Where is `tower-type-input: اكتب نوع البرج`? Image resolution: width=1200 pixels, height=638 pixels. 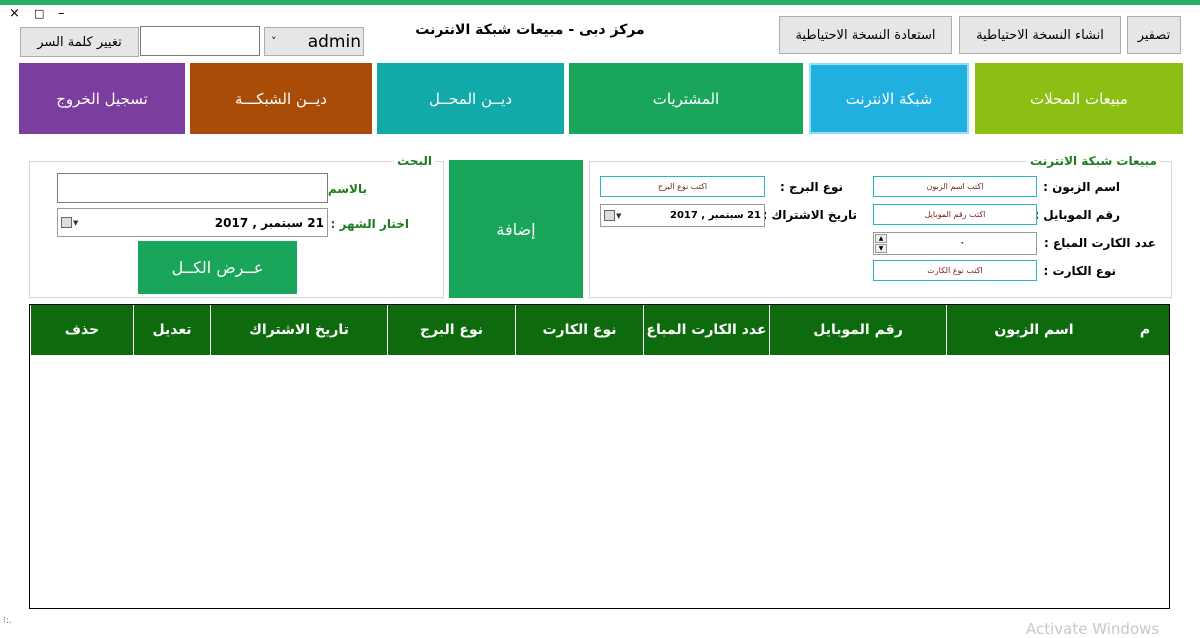 tower-type-input: اكتب نوع البرج is located at coordinates (682, 186).